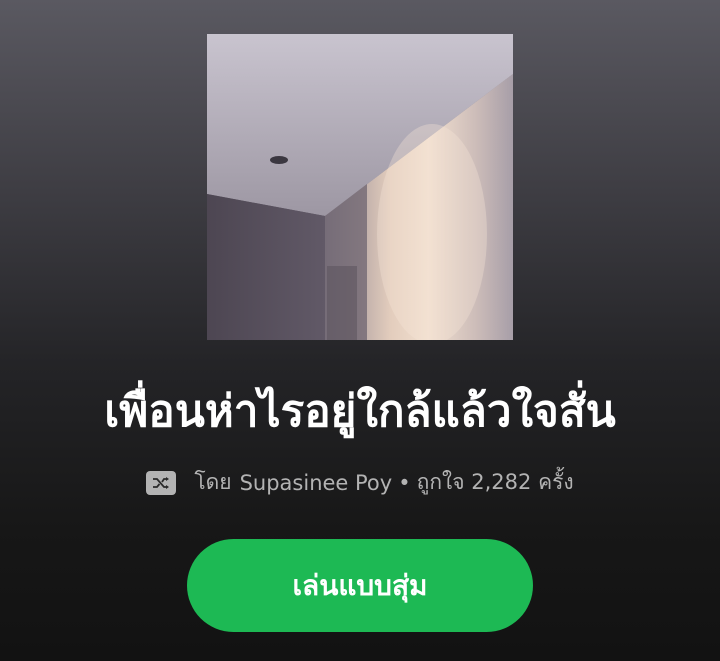  Describe the element at coordinates (495, 482) in the screenshot. I see `likes-count: ถูกใจ 2,282 ครั้ง` at that location.